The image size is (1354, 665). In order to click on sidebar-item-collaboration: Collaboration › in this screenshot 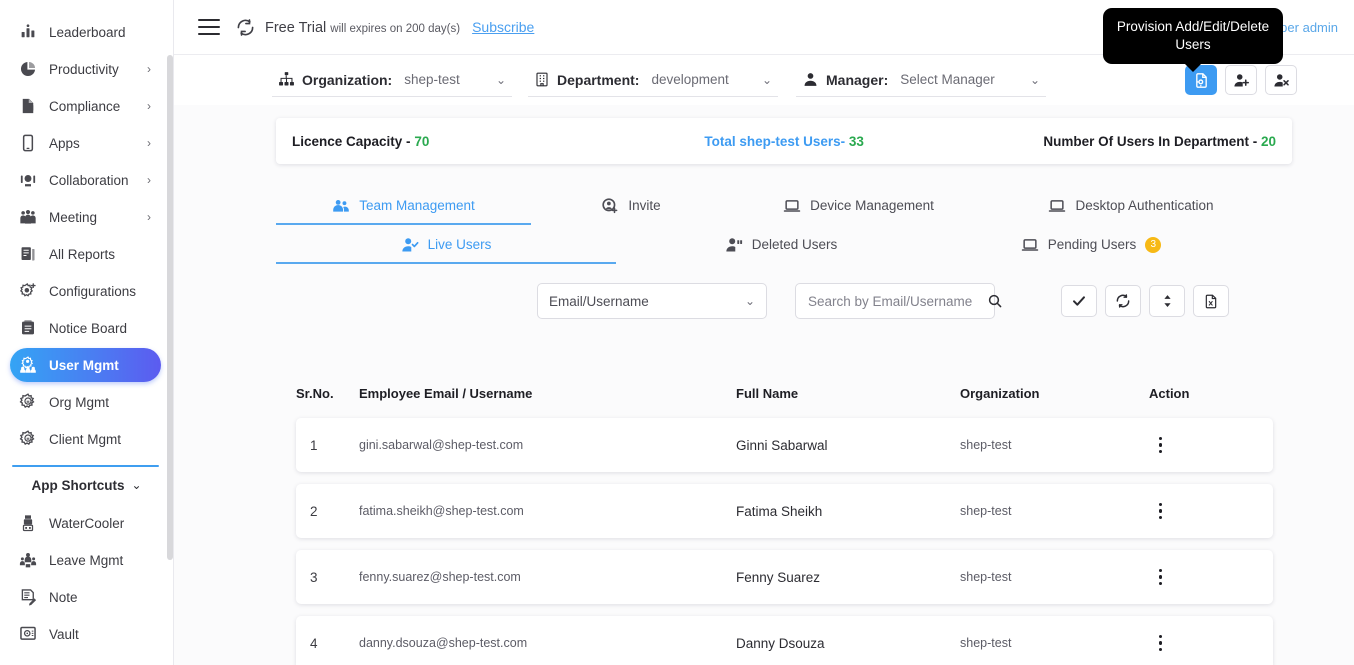, I will do `click(85, 180)`.